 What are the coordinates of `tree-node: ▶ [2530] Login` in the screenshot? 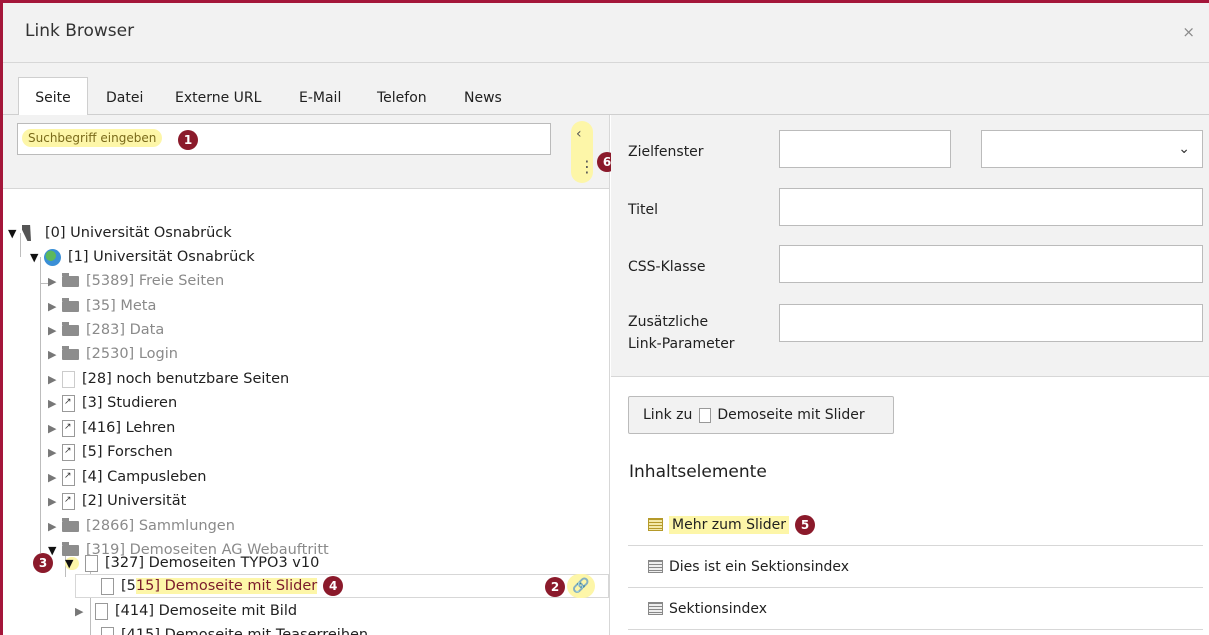 It's located at (113, 354).